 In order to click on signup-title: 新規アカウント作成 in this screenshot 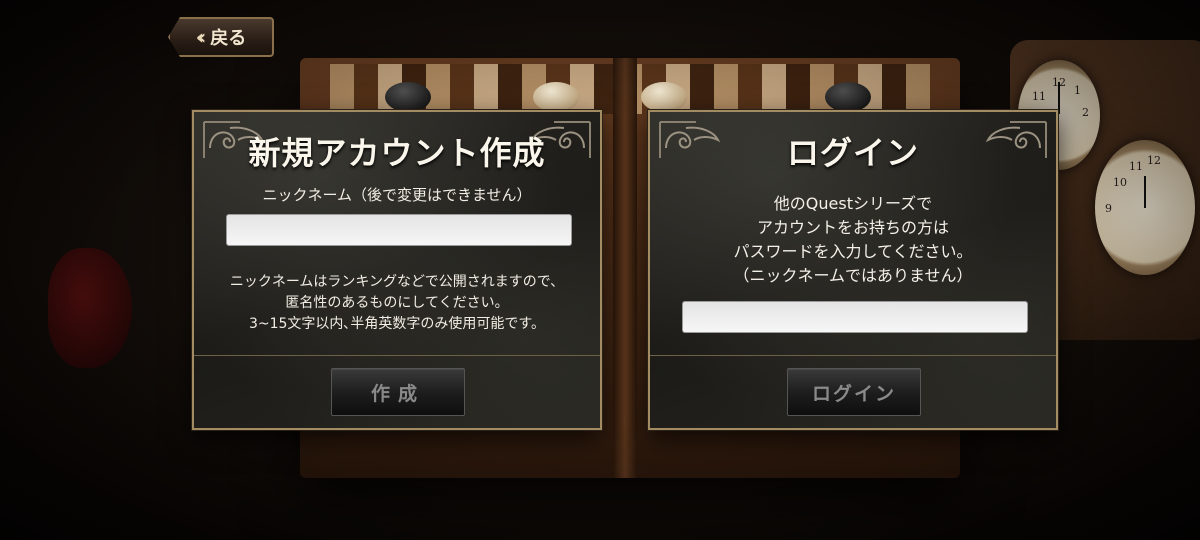, I will do `click(397, 153)`.